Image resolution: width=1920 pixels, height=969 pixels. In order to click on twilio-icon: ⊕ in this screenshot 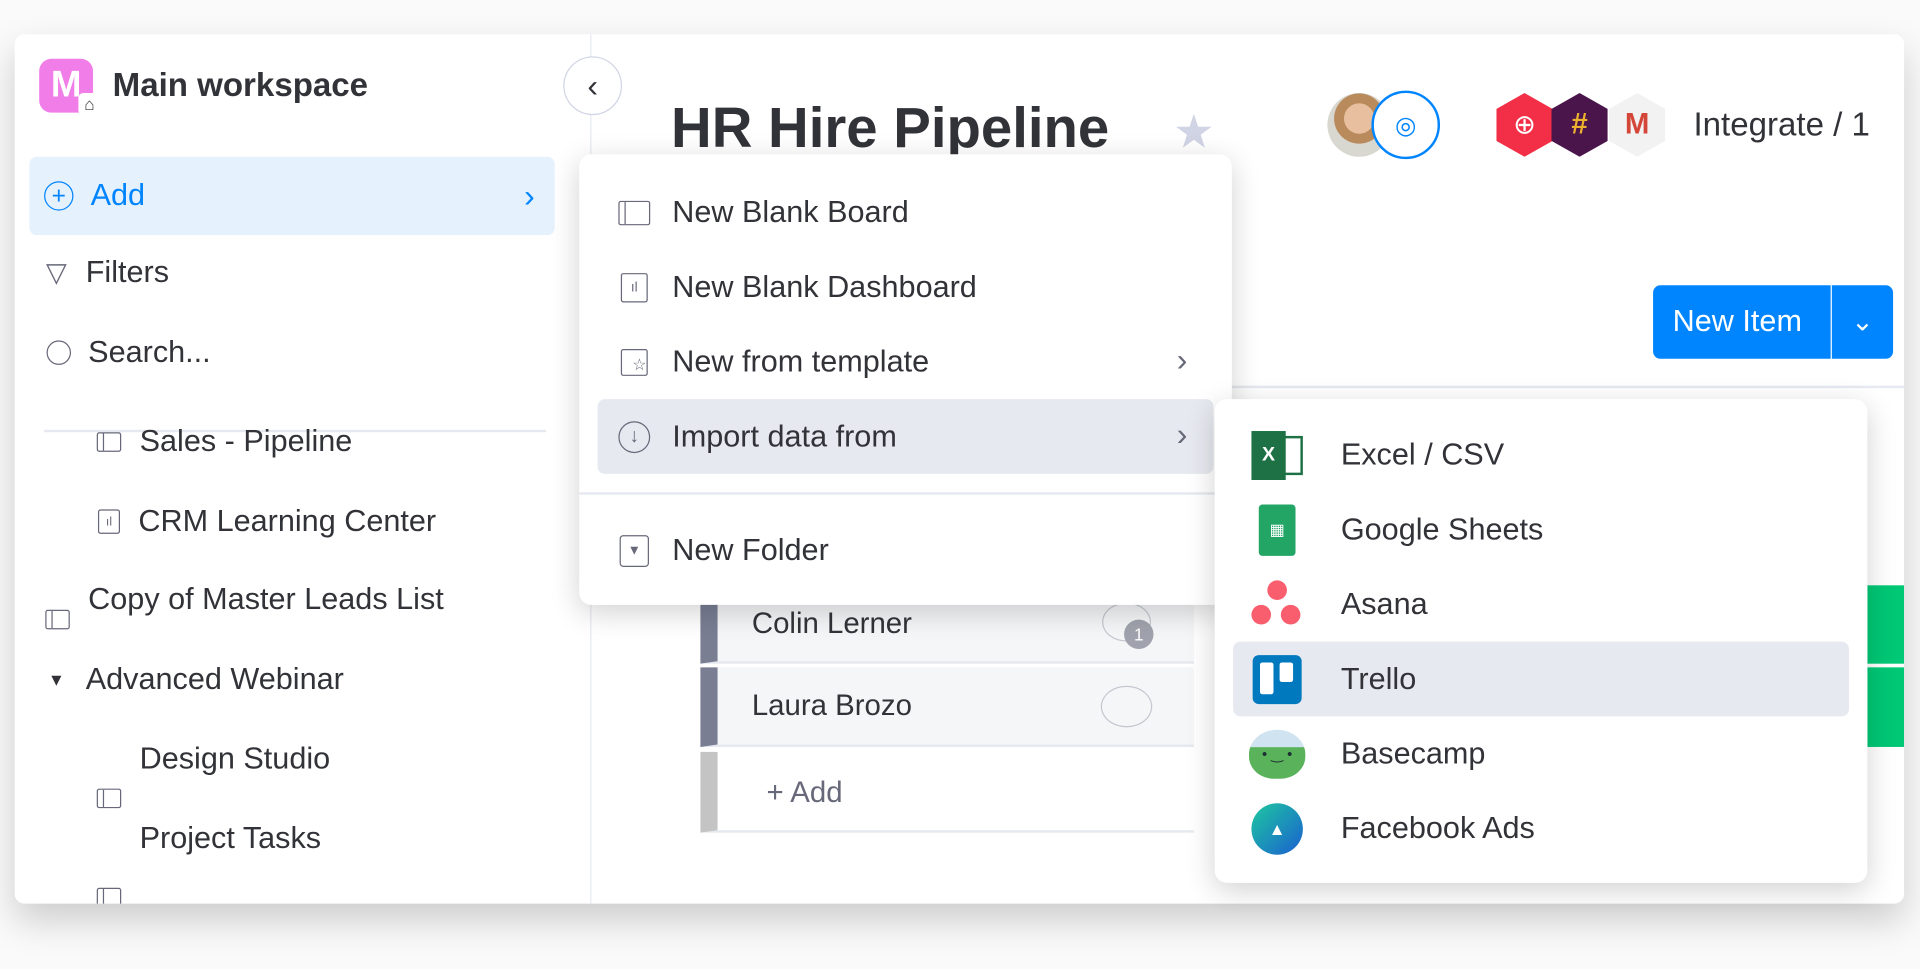, I will do `click(1524, 125)`.